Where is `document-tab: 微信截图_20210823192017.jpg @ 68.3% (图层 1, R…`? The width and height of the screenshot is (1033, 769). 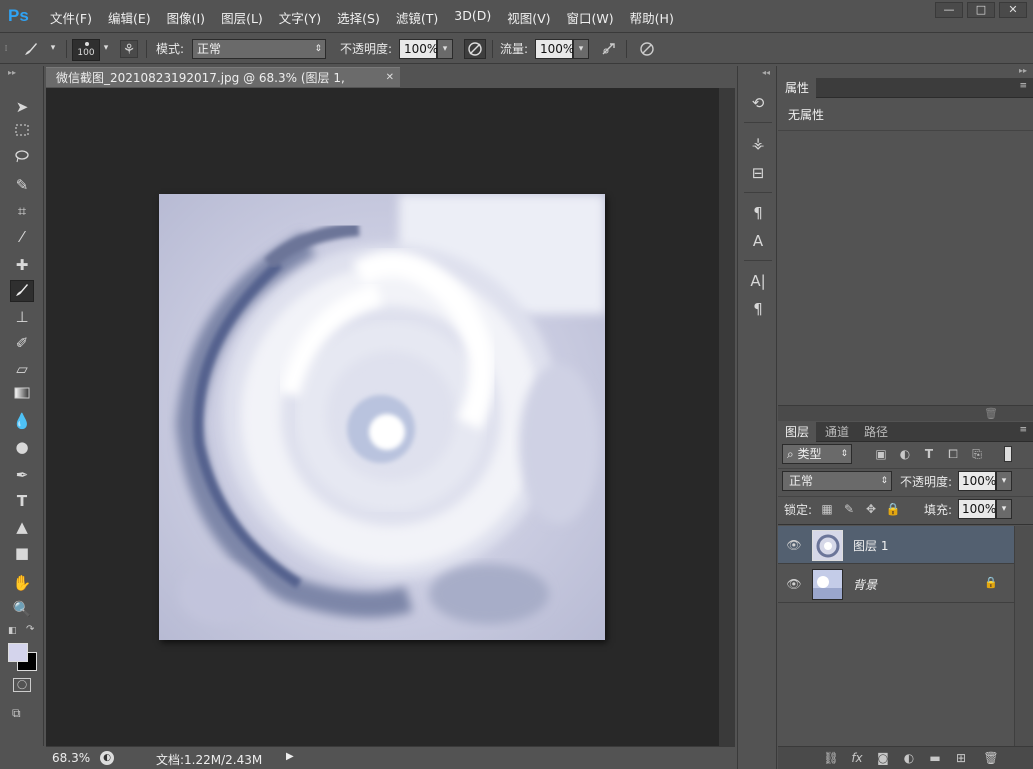 document-tab: 微信截图_20210823192017.jpg @ 68.3% (图层 1, R… is located at coordinates (223, 86).